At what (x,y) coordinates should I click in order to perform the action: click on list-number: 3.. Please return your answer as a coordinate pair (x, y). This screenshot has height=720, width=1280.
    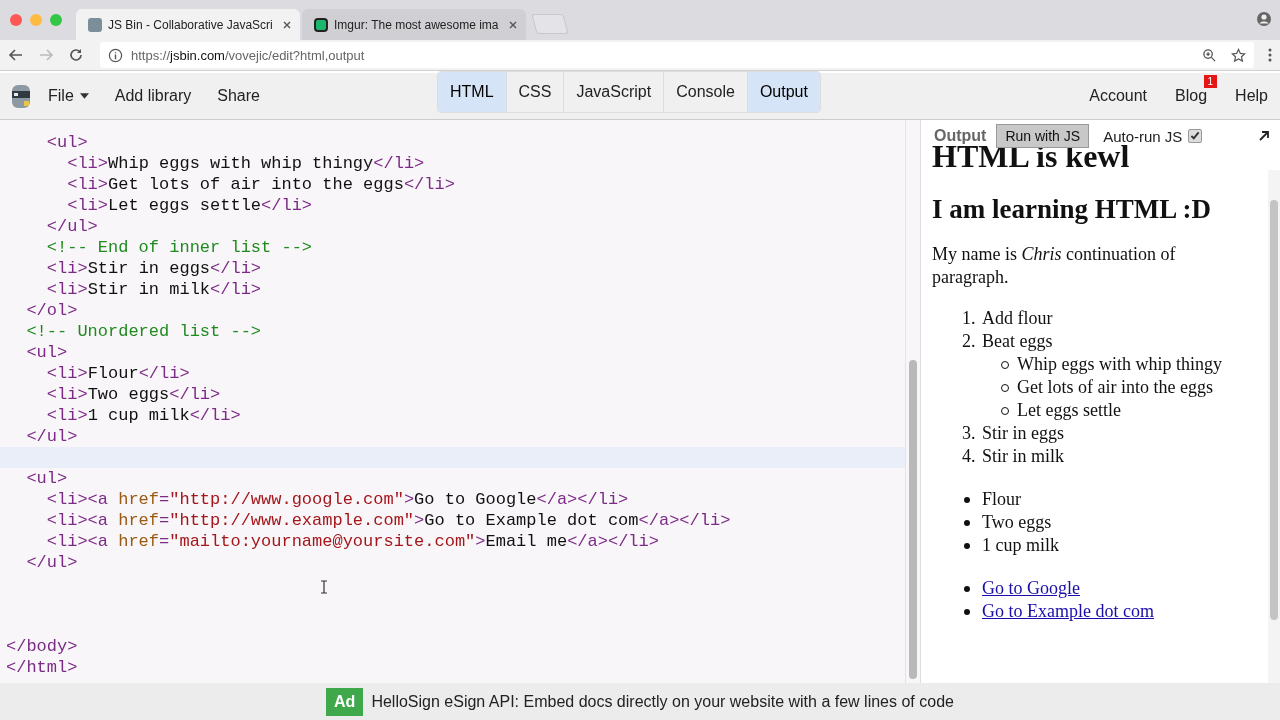
    Looking at the image, I should click on (969, 433).